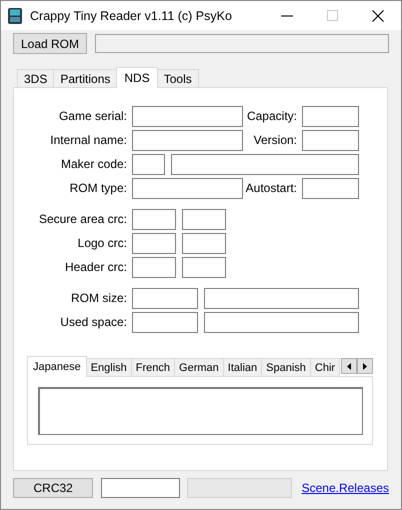  I want to click on crc32-button: CRC32, so click(53, 488).